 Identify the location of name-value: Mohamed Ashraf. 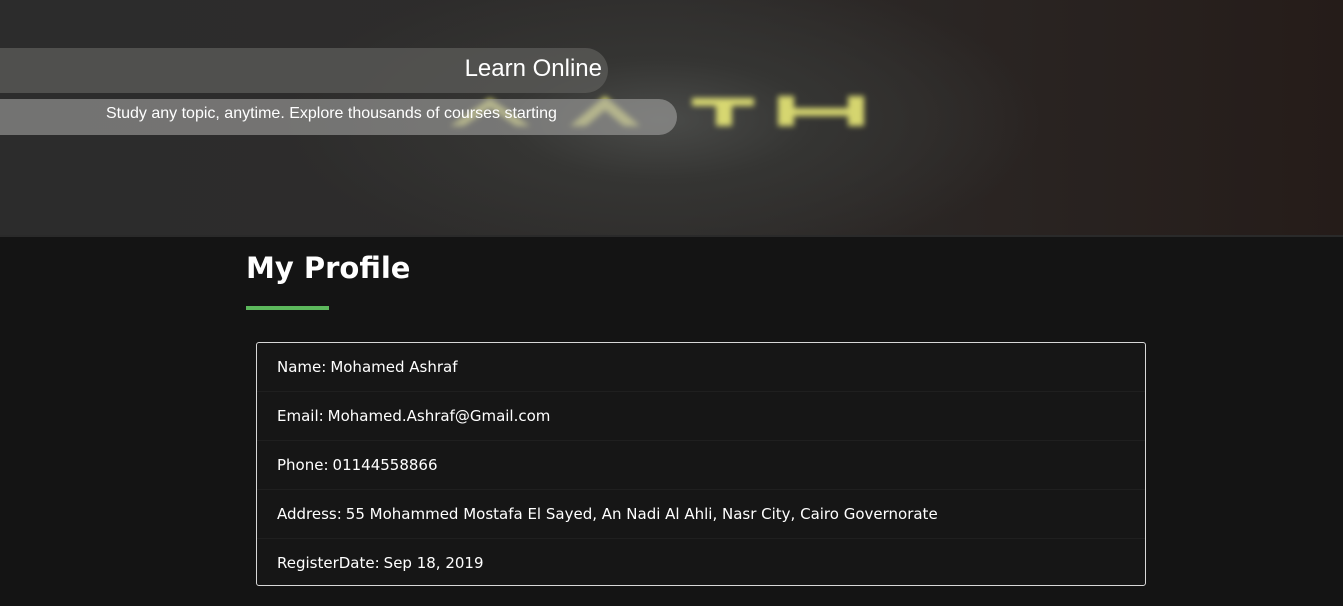
(394, 367).